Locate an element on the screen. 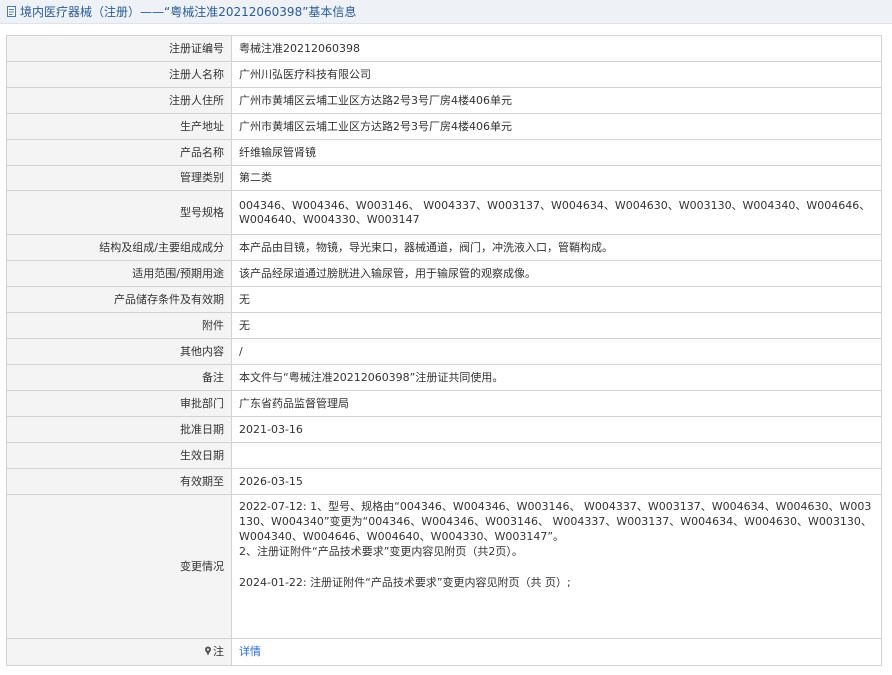 This screenshot has width=892, height=675. table-row: 适用范围/预期用途 该产品经尿道通过膀胱进入输尿管，用于输尿管的观察成像。 is located at coordinates (444, 273).